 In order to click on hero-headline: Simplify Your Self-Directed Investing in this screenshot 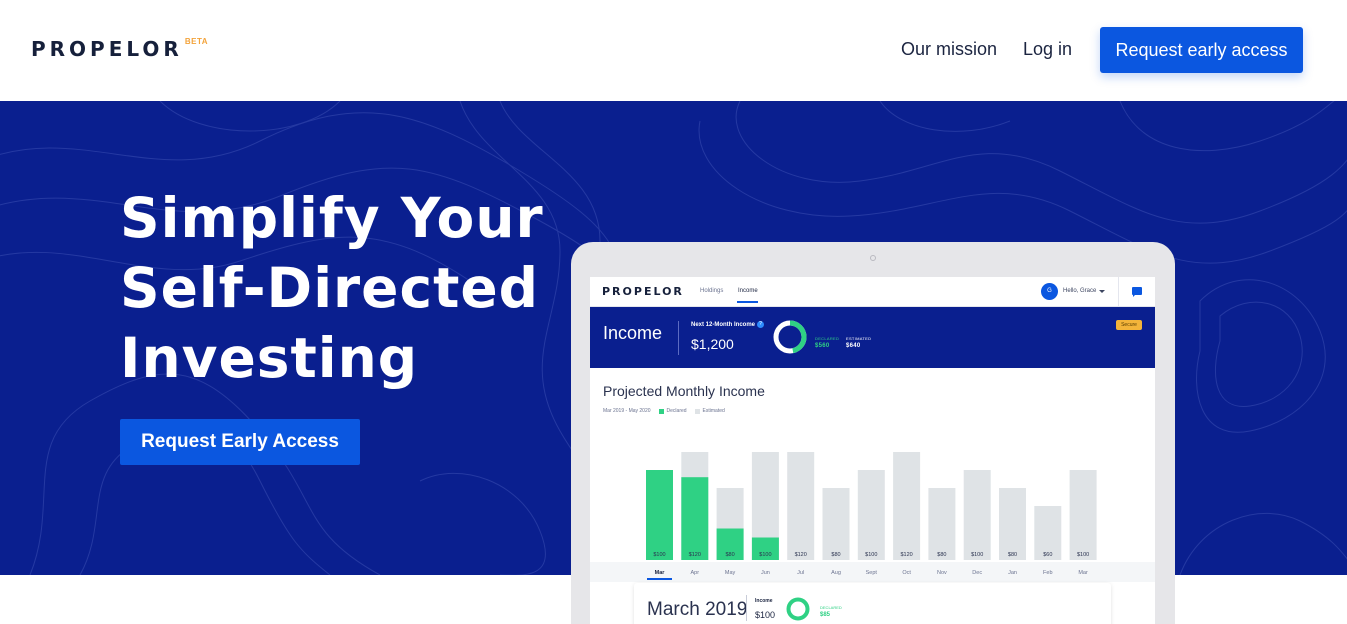, I will do `click(340, 288)`.